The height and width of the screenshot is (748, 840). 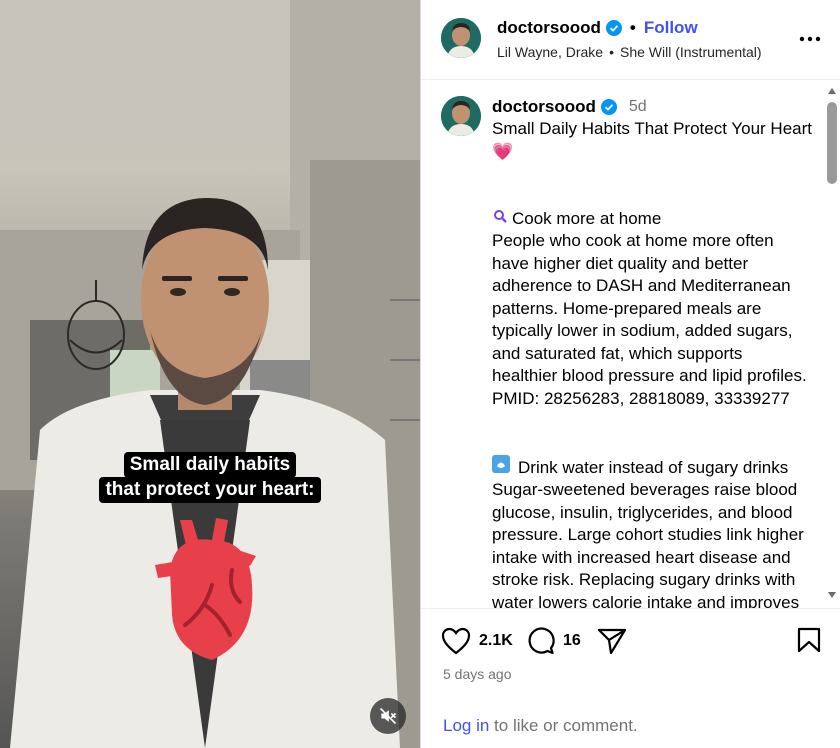 I want to click on habit-2-title-row: Drink water instead of sugary drinks, so click(x=652, y=467).